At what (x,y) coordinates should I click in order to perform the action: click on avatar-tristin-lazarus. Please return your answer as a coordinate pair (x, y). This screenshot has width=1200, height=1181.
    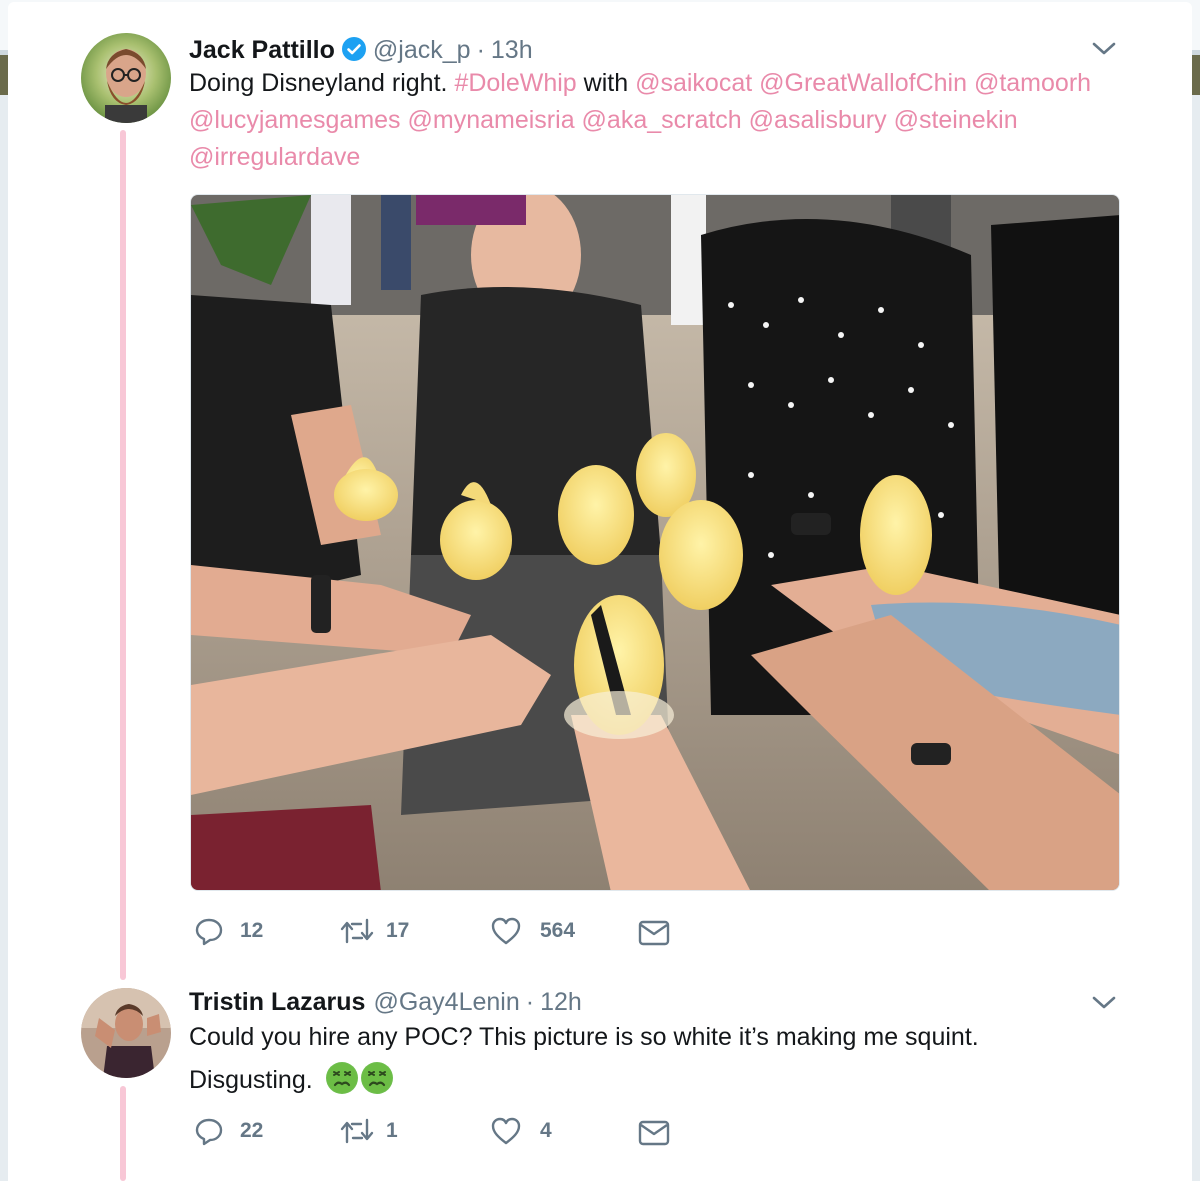
    Looking at the image, I should click on (126, 1033).